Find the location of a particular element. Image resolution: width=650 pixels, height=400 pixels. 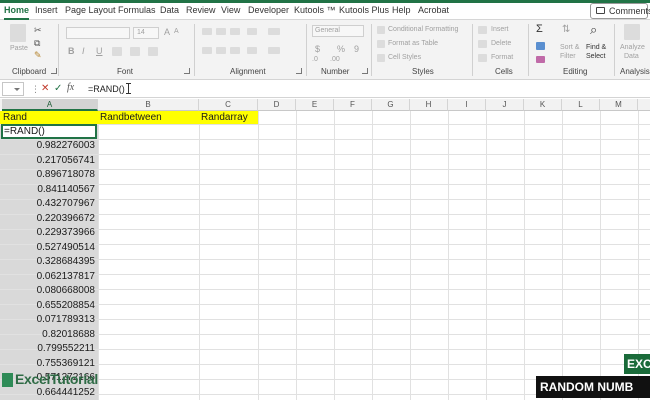

sort-filter-button: Sort & is located at coordinates (569, 47).